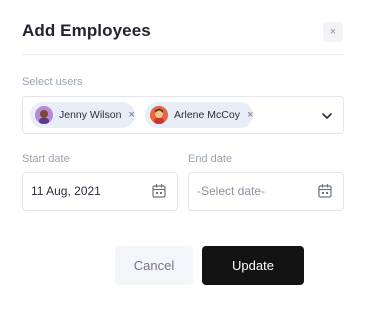  What do you see at coordinates (207, 115) in the screenshot?
I see `user-chip-name: Arlene McCoy` at bounding box center [207, 115].